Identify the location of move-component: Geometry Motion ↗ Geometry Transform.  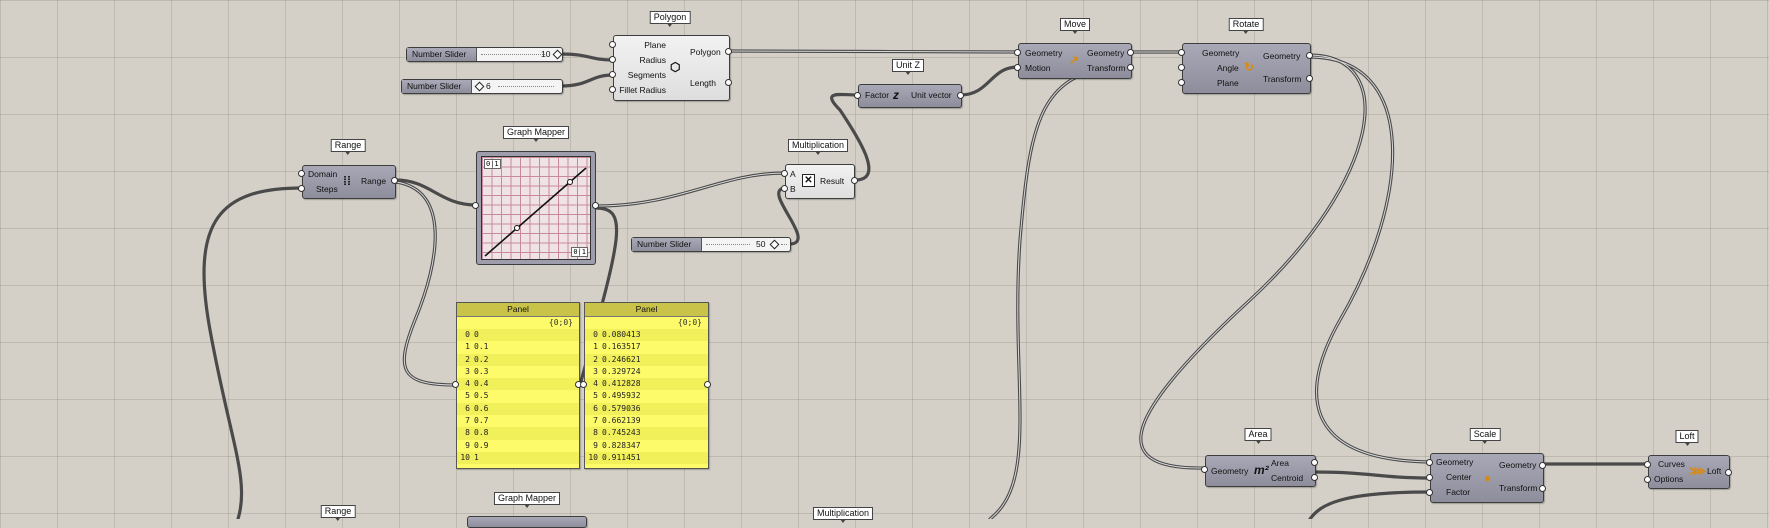
(1075, 61).